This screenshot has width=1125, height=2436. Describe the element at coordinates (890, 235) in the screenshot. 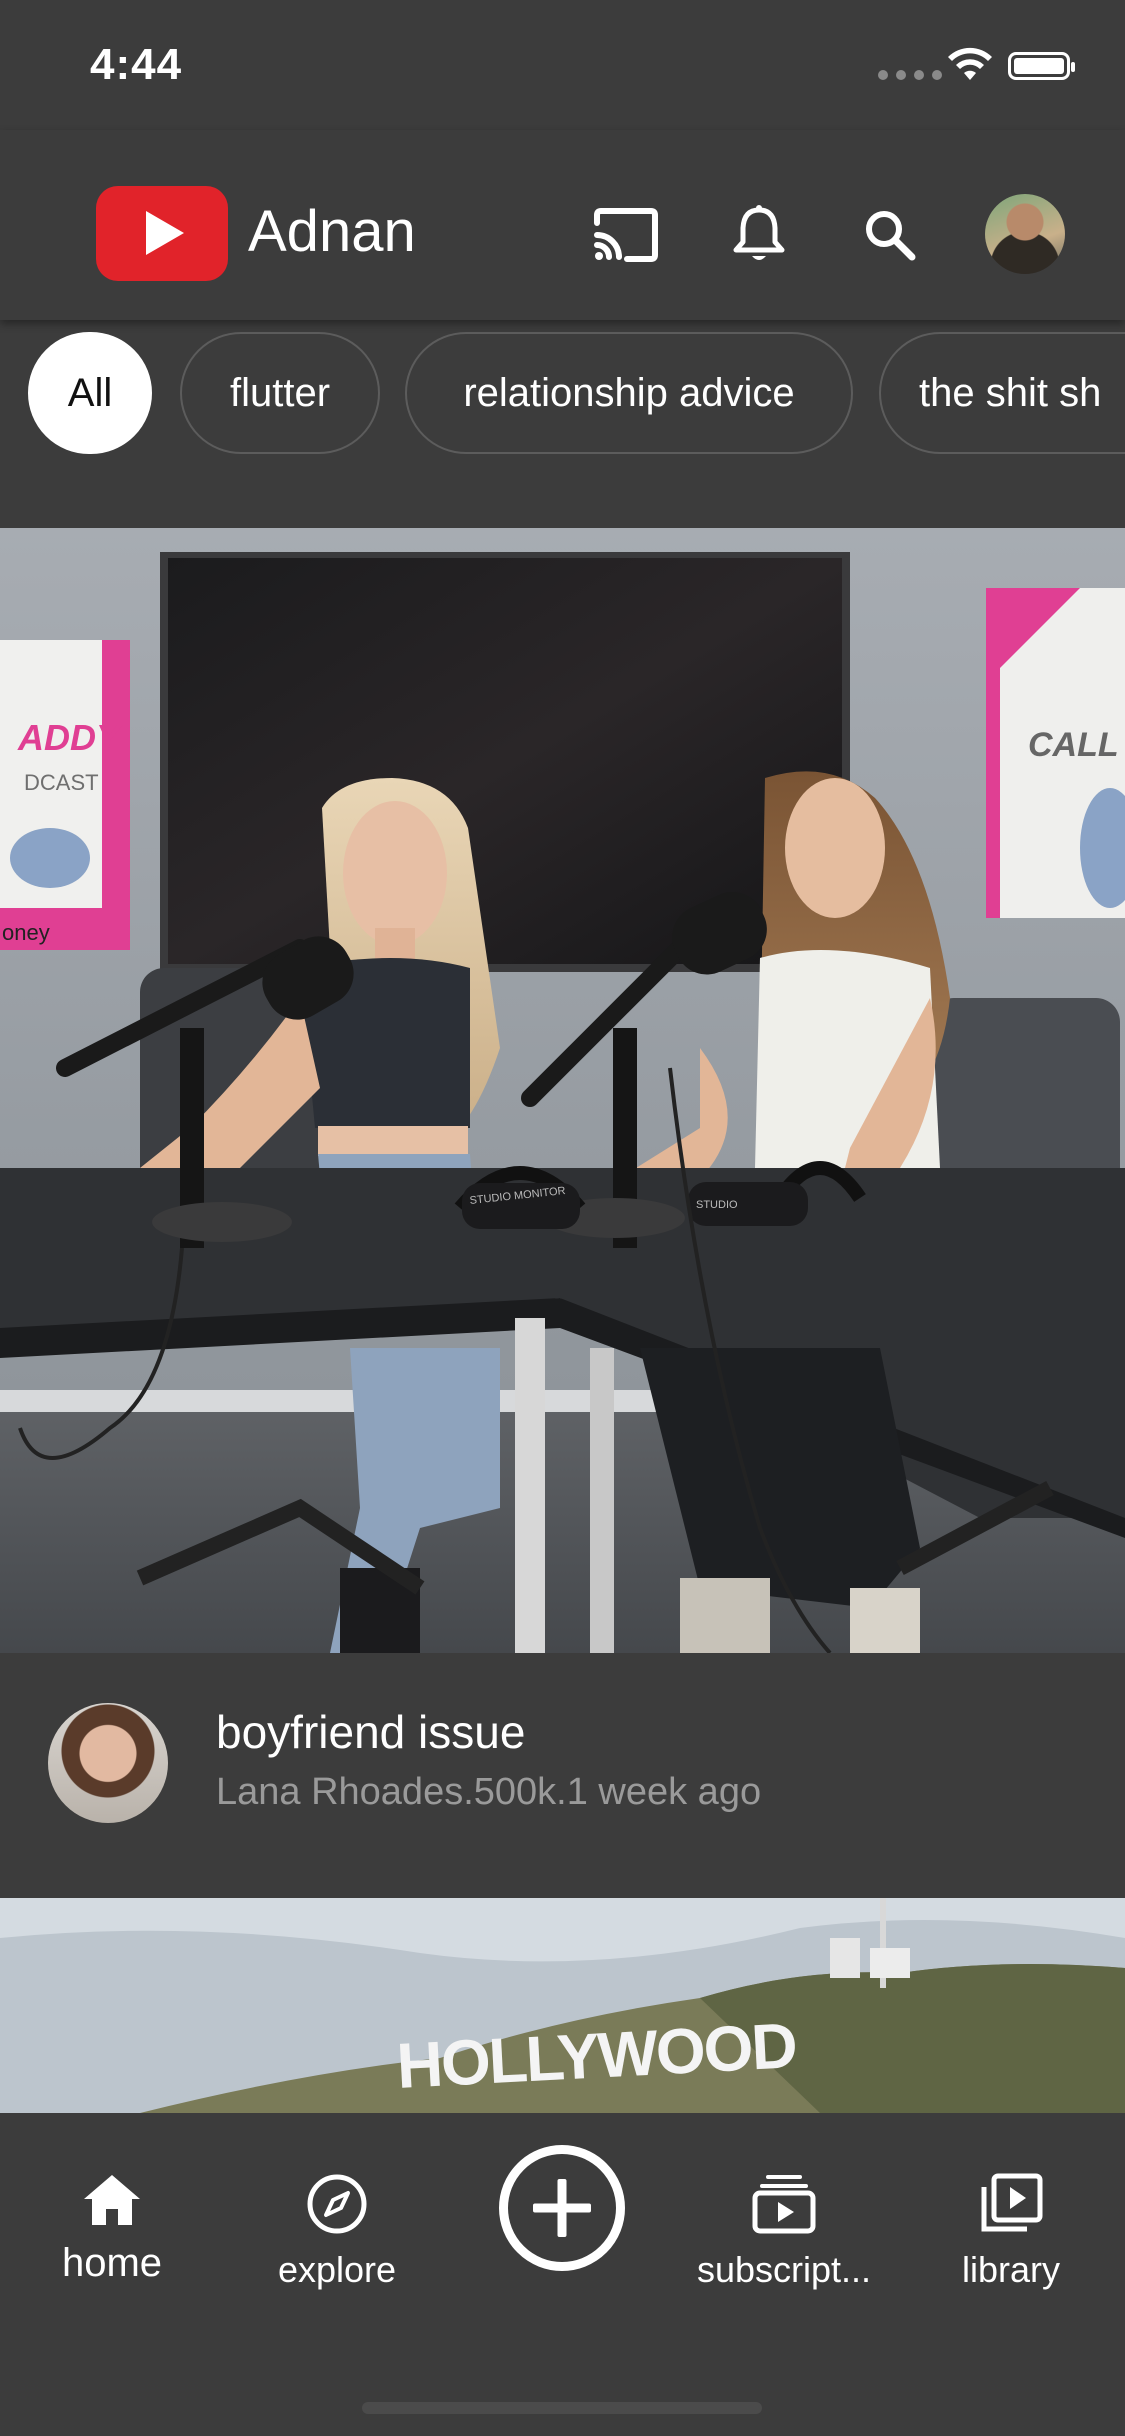

I see `search-icon` at that location.